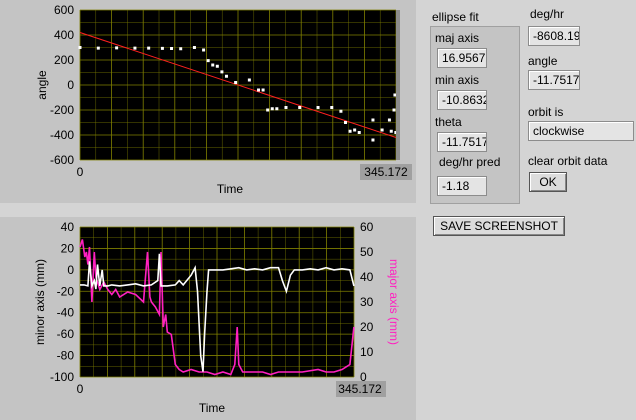 The width and height of the screenshot is (636, 420). I want to click on y-right-tick-label: 60, so click(367, 227).